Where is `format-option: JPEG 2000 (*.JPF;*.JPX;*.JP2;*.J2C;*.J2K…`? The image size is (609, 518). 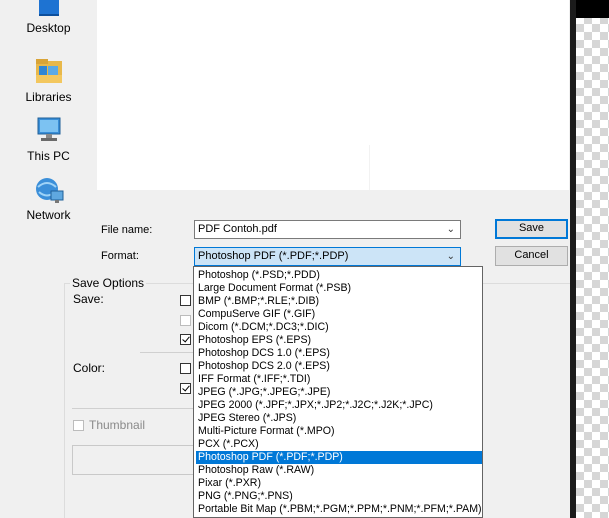 format-option: JPEG 2000 (*.JPF;*.JPX;*.JP2;*.J2C;*.J2K… is located at coordinates (339, 405).